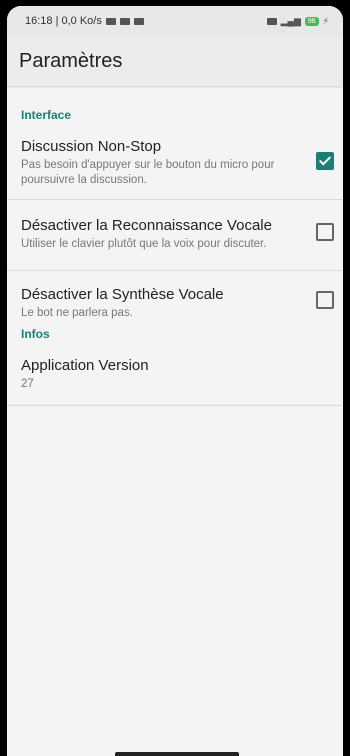 The width and height of the screenshot is (350, 756). Describe the element at coordinates (175, 376) in the screenshot. I see `pref-application-version: Application Version 27` at that location.